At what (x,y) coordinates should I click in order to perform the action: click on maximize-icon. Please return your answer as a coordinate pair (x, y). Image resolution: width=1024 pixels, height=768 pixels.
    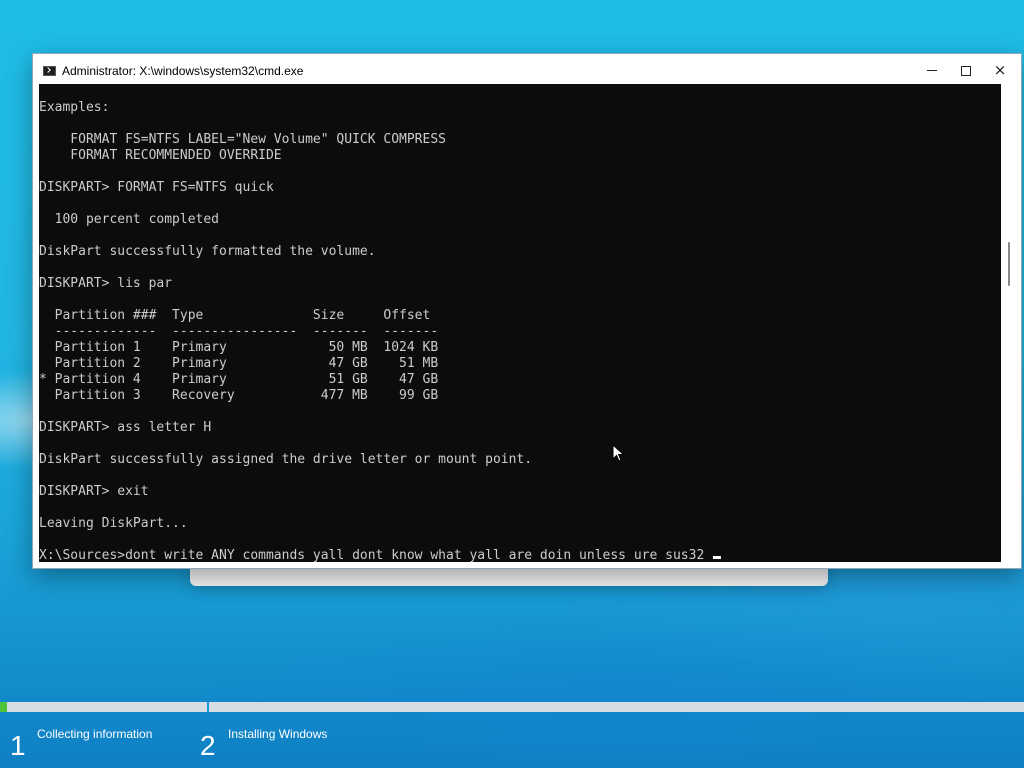
    Looking at the image, I should click on (966, 70).